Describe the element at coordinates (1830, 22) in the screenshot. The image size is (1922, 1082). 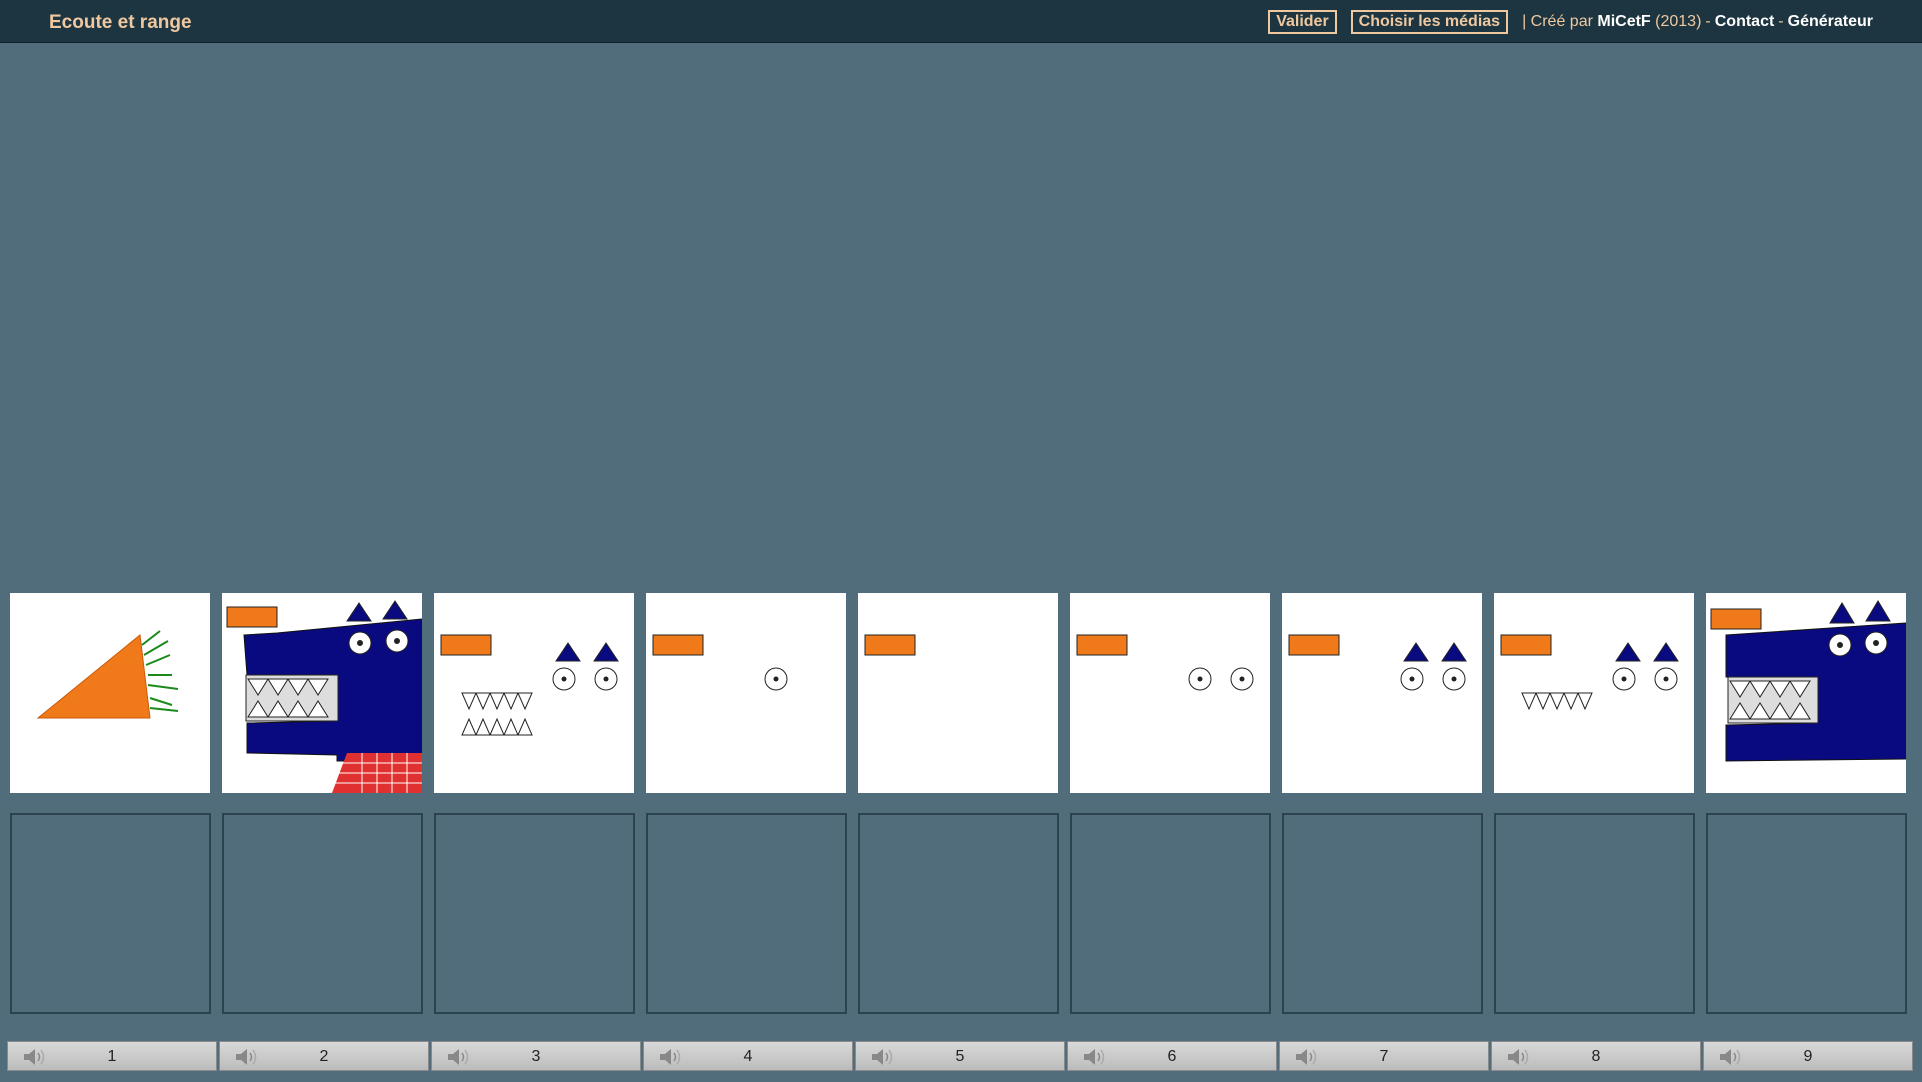
I see `generator-link: Générateur` at that location.